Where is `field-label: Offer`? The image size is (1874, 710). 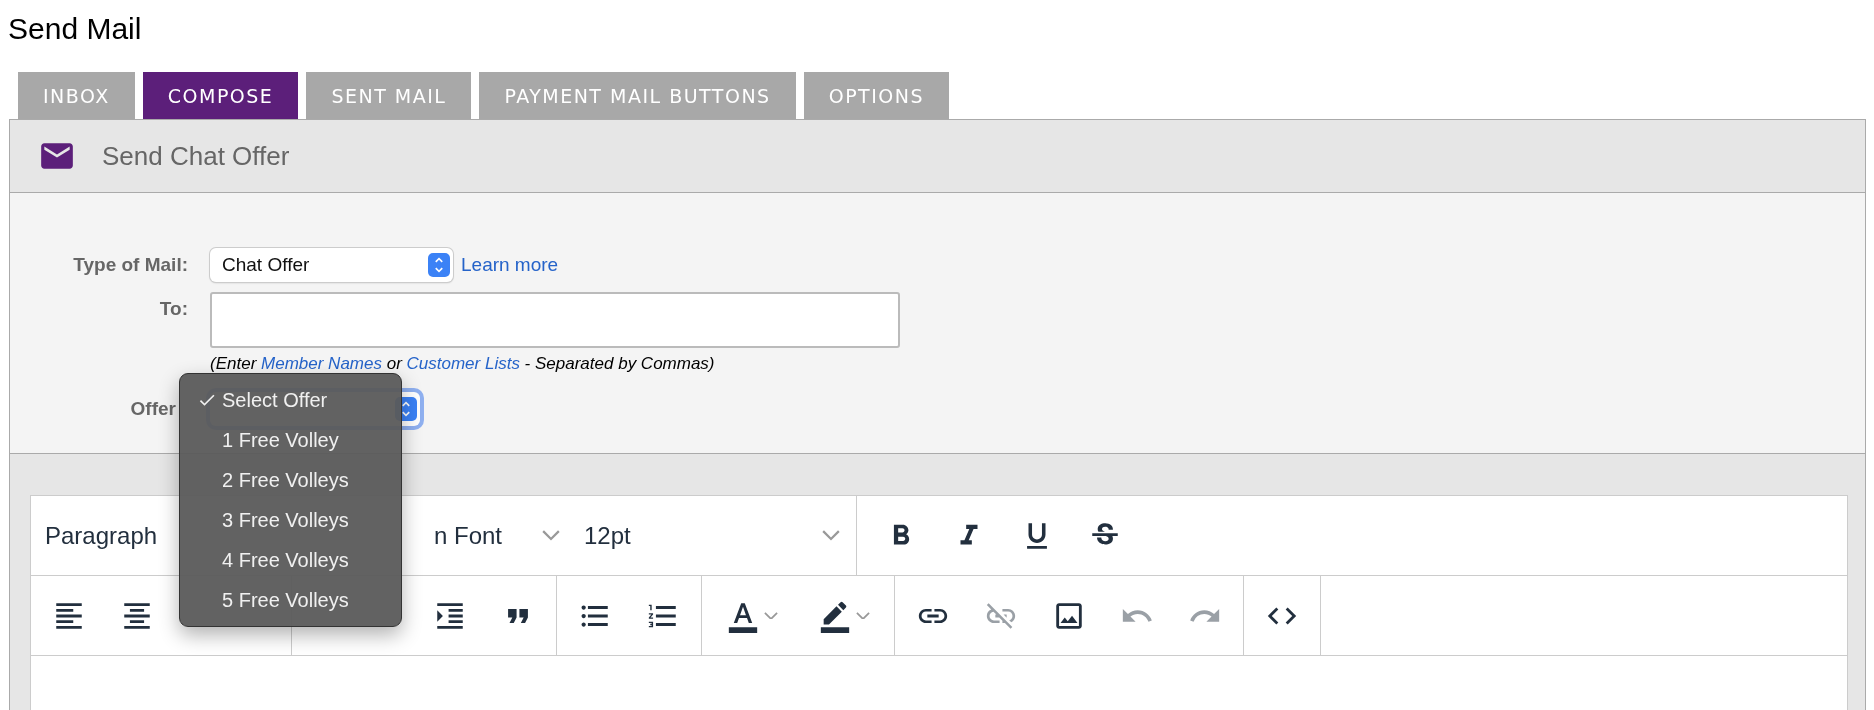 field-label: Offer is located at coordinates (153, 409).